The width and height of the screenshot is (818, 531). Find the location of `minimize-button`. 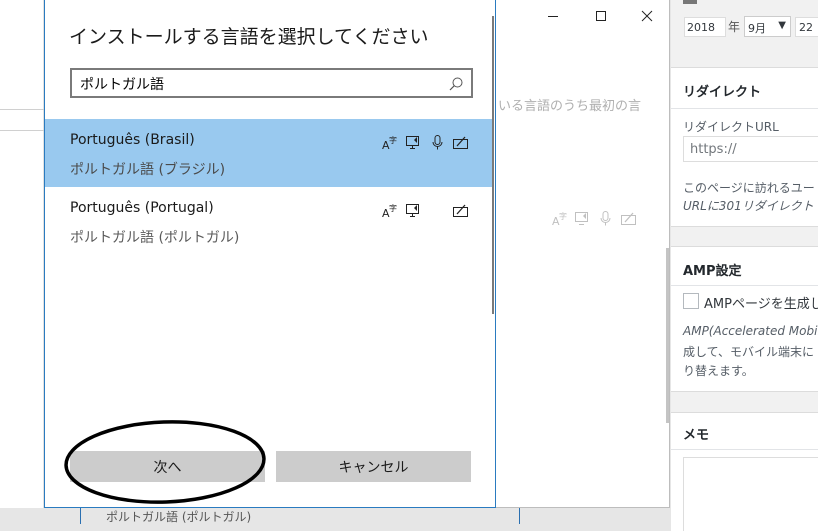

minimize-button is located at coordinates (553, 16).